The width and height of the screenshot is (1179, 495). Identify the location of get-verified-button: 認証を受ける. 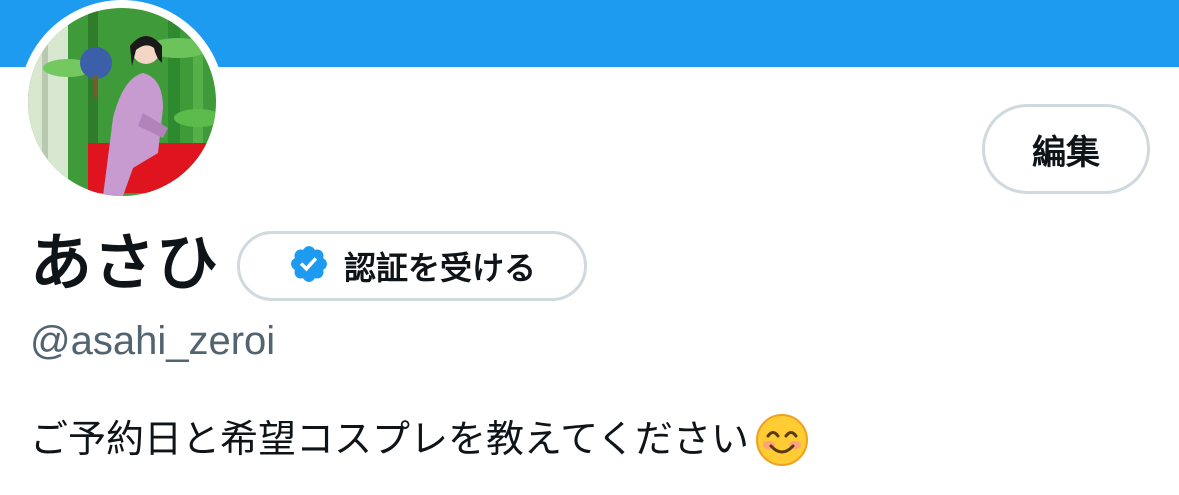
(412, 266).